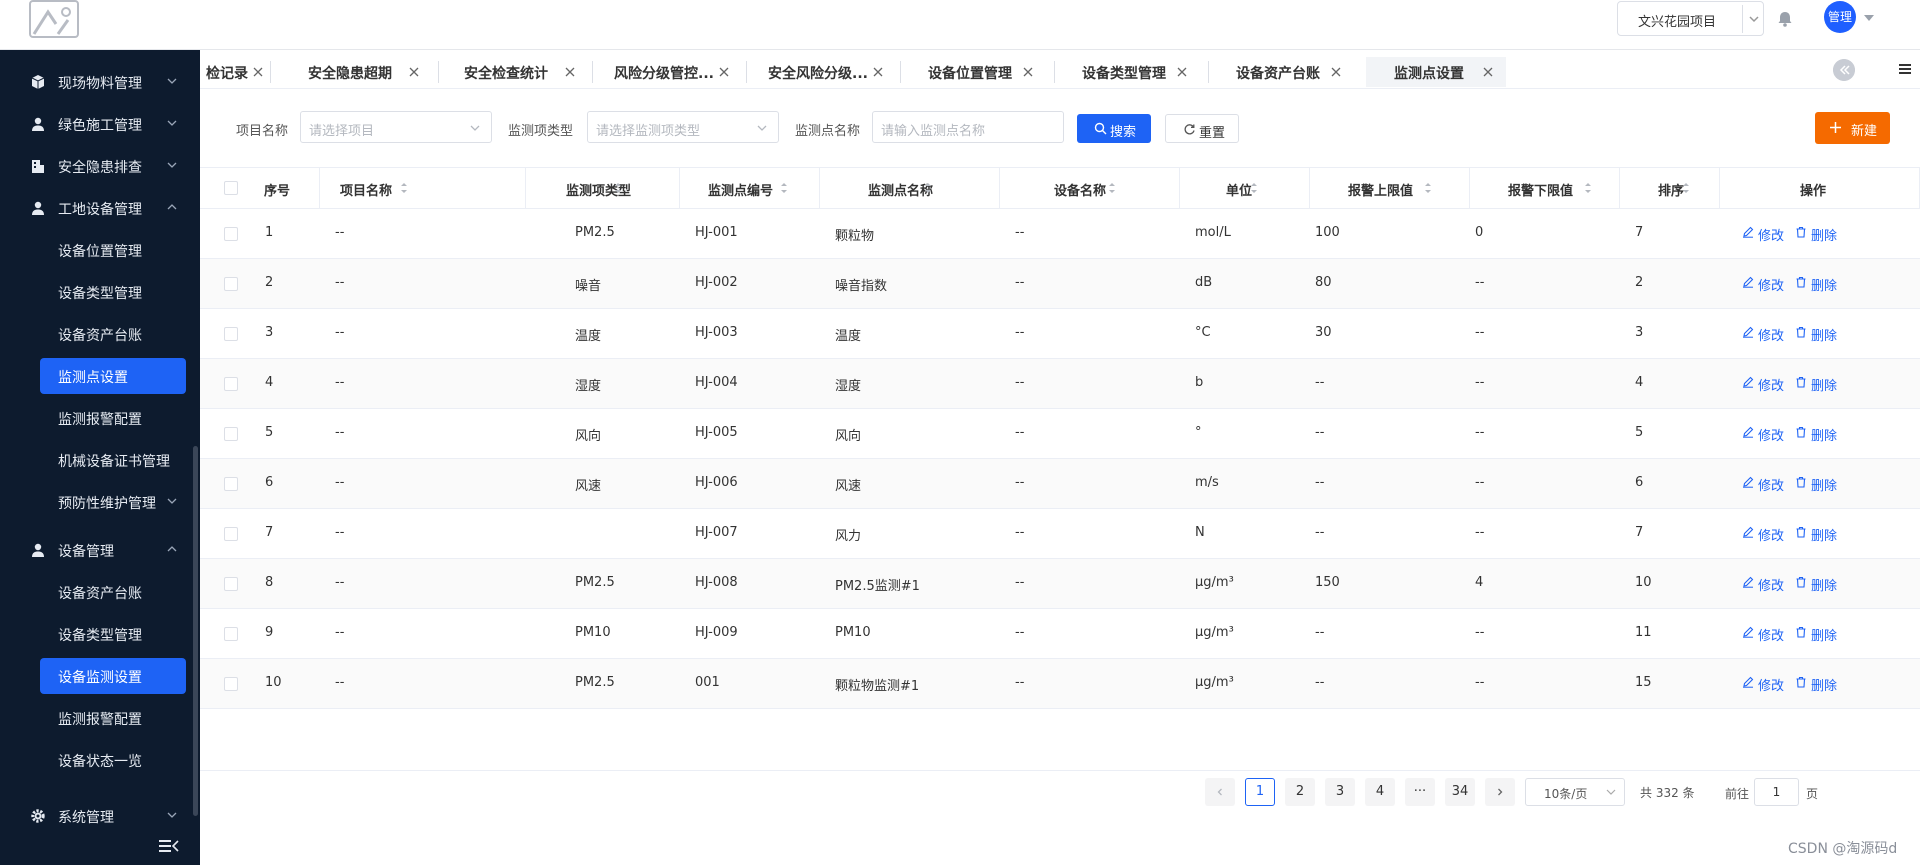 Image resolution: width=1920 pixels, height=865 pixels. Describe the element at coordinates (393, 188) in the screenshot. I see `column-header: 项目名称` at that location.